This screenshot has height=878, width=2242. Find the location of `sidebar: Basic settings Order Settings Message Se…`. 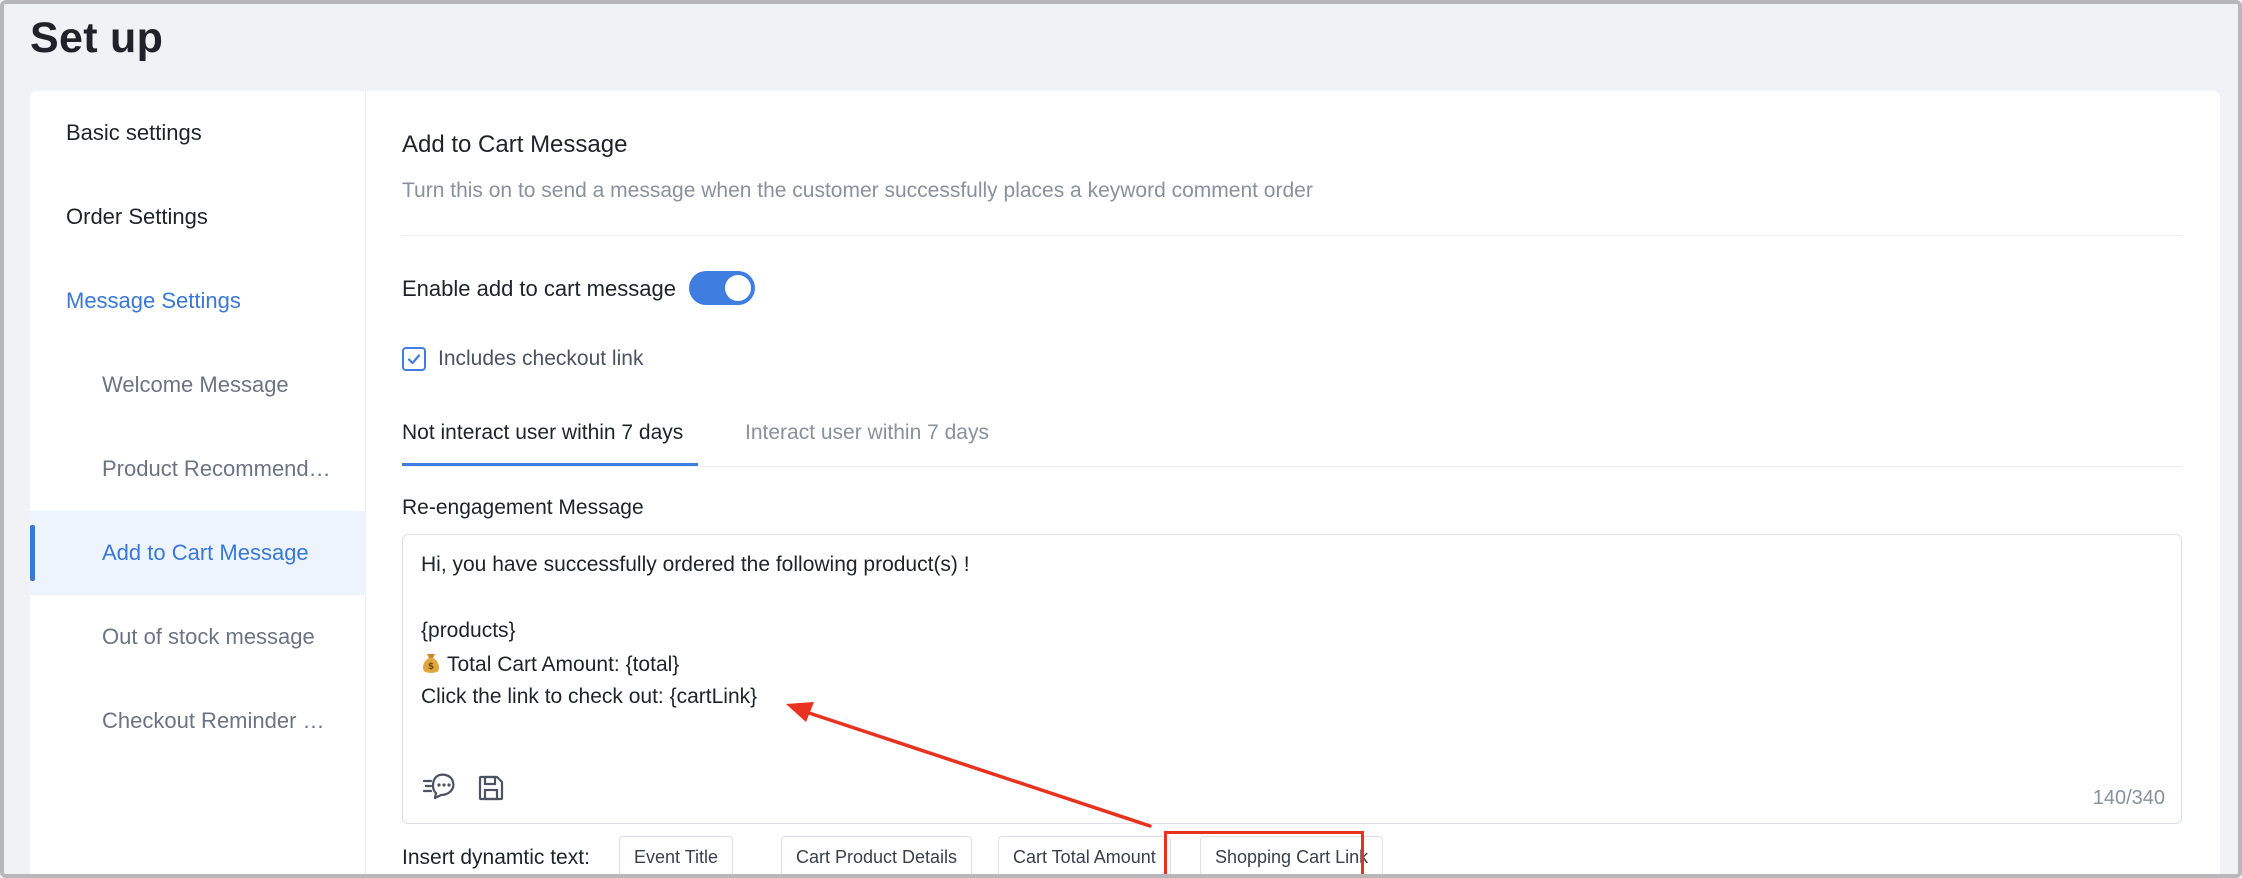

sidebar: Basic settings Order Settings Message Se… is located at coordinates (198, 484).